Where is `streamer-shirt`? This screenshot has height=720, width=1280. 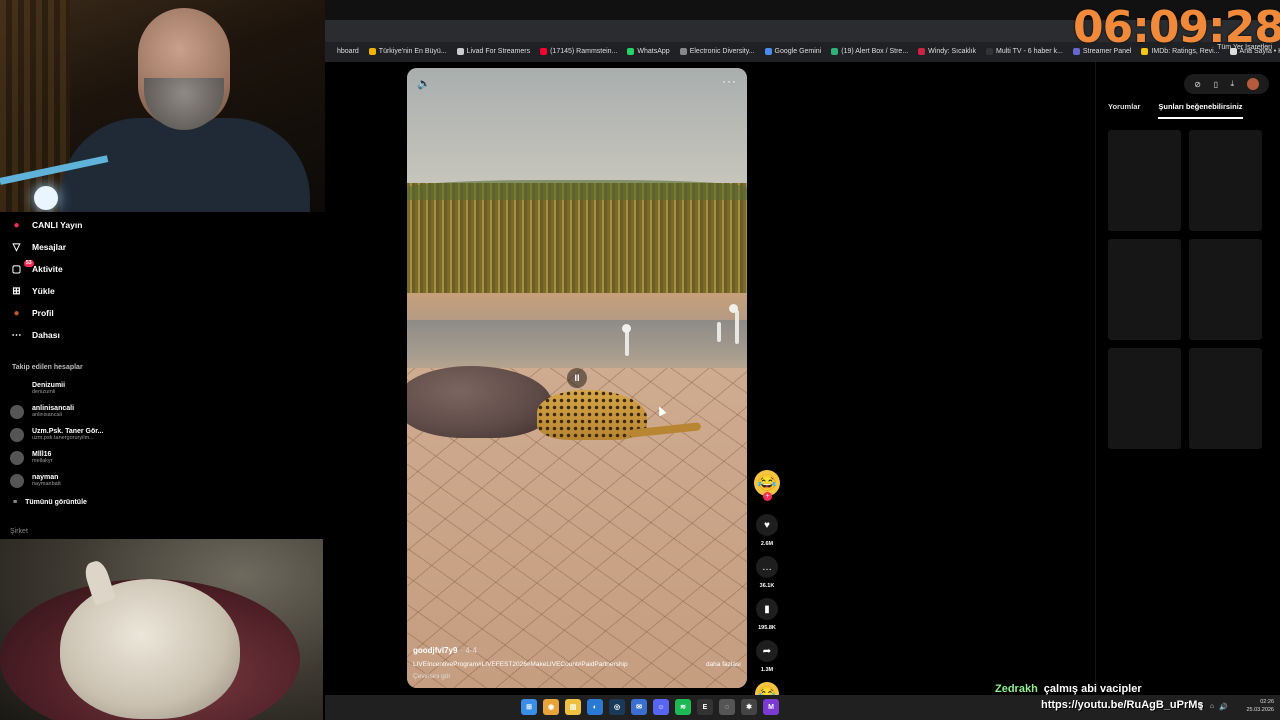
streamer-shirt is located at coordinates (185, 165).